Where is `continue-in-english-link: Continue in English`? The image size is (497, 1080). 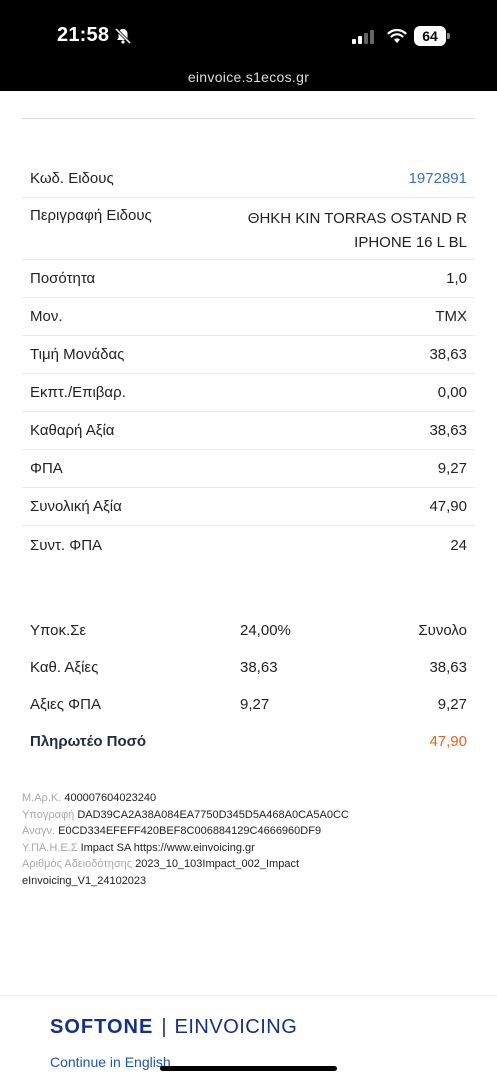 continue-in-english-link: Continue in English is located at coordinates (110, 1062).